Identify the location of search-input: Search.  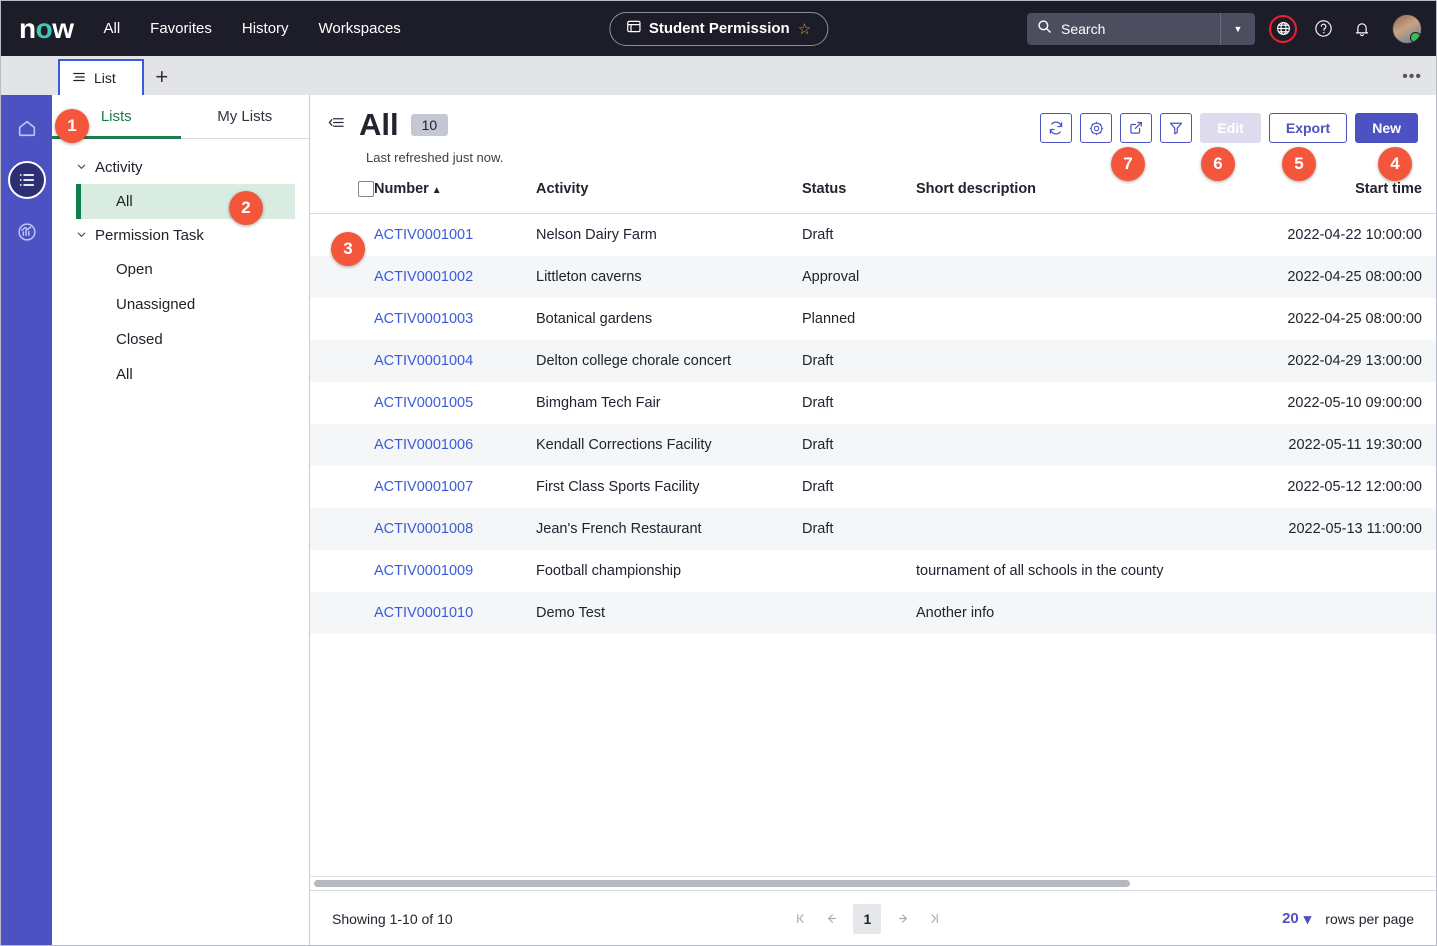
(1124, 28).